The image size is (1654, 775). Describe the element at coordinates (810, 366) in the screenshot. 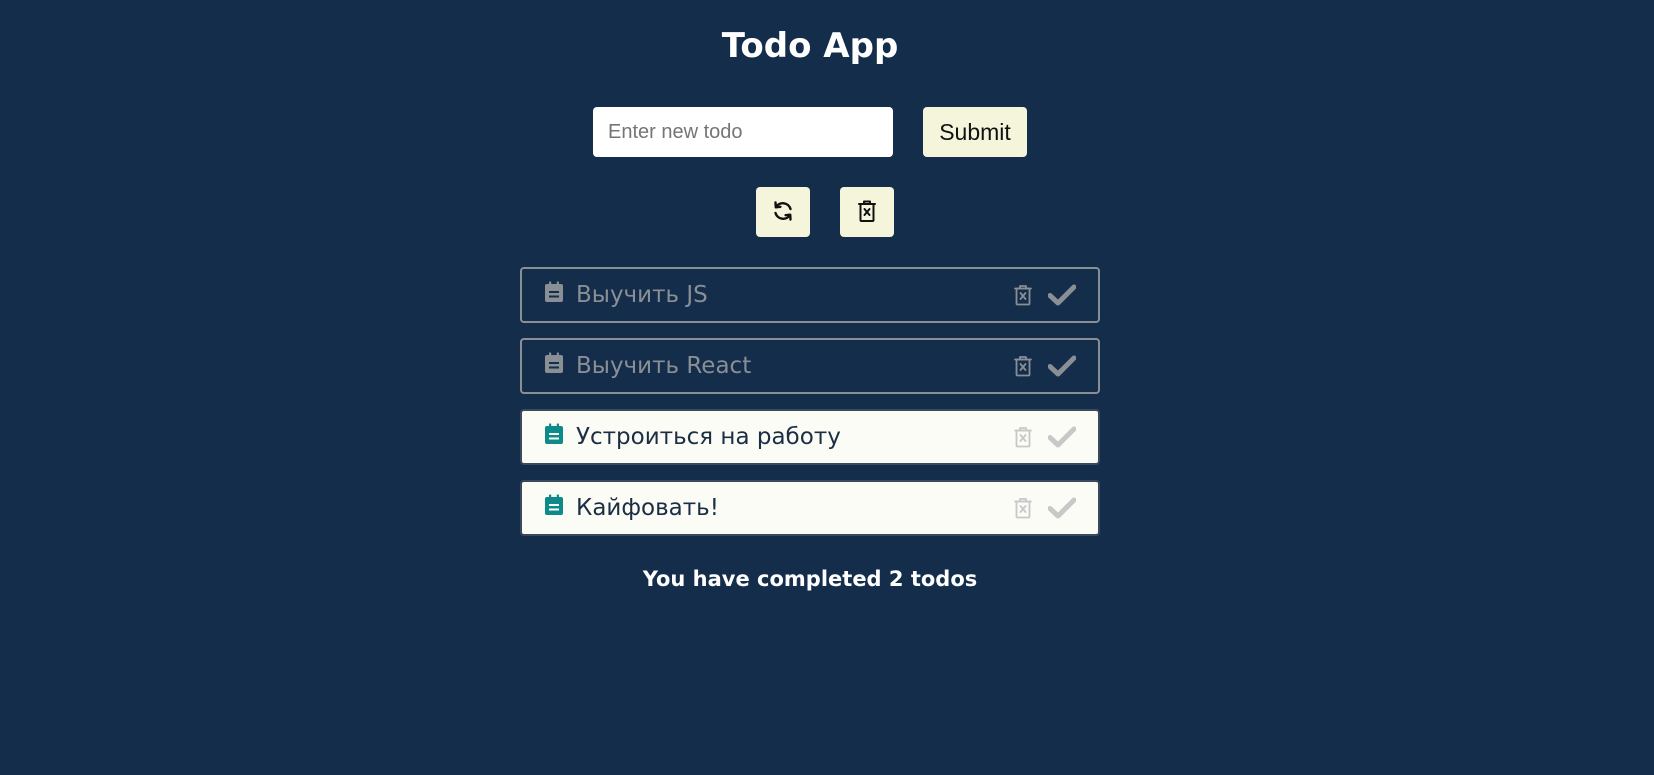

I see `todo-item: Выучить React` at that location.